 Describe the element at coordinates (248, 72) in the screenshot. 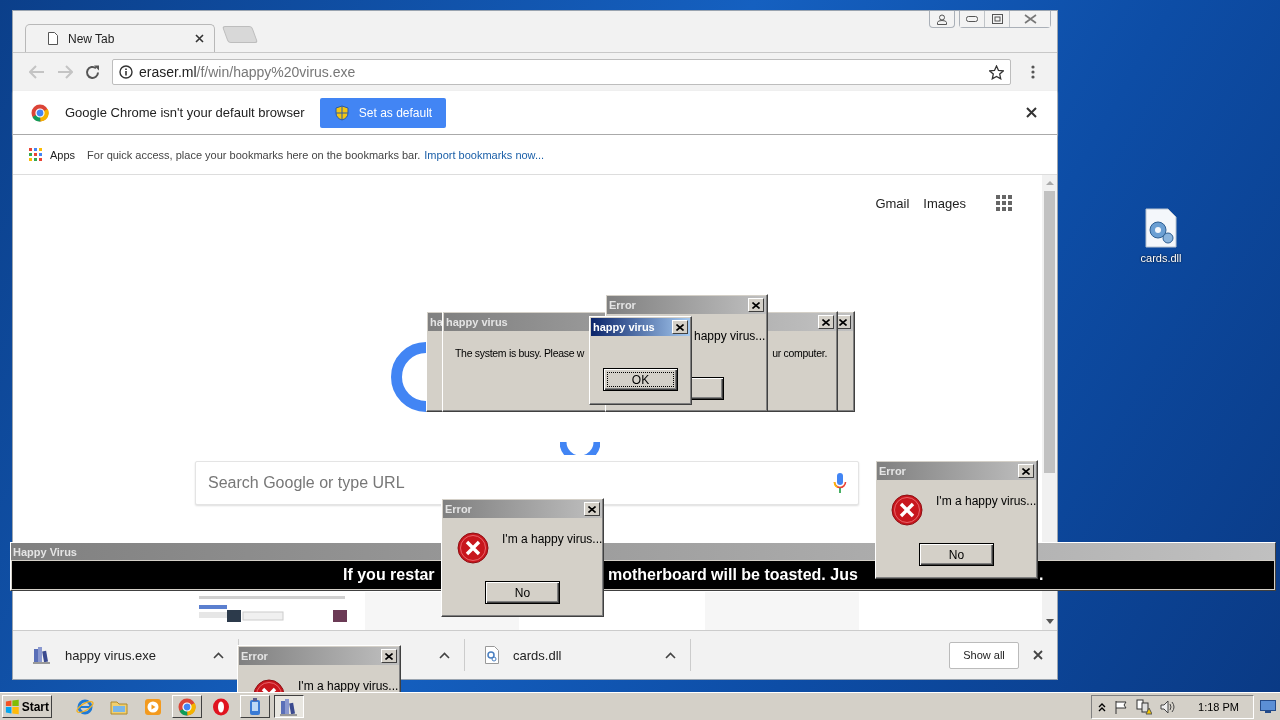

I see `address-text: eraser.ml/f/win/happy%20virus.exe` at that location.